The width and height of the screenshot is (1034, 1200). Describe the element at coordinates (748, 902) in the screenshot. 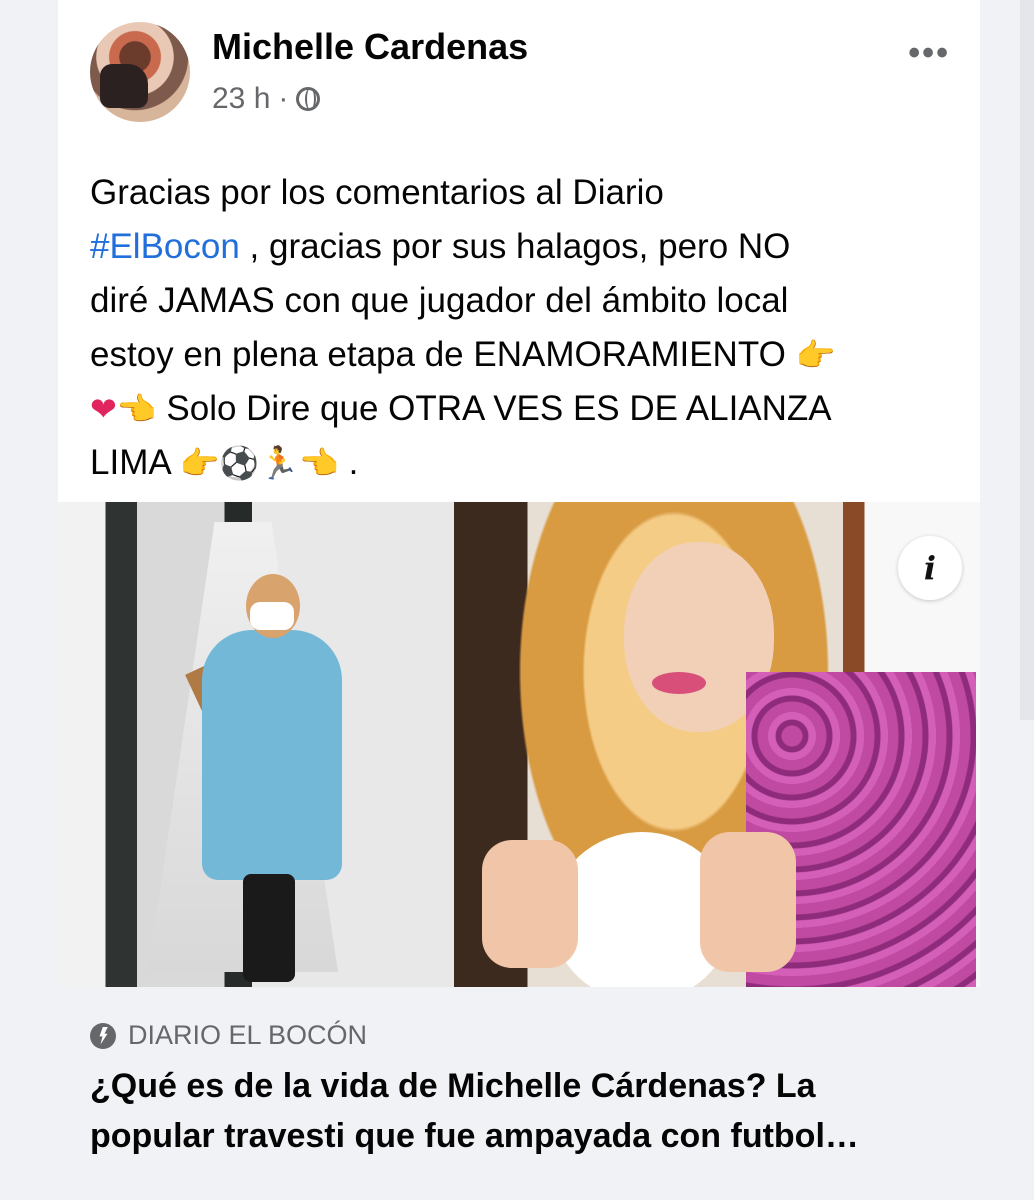

I see `right-hand` at that location.